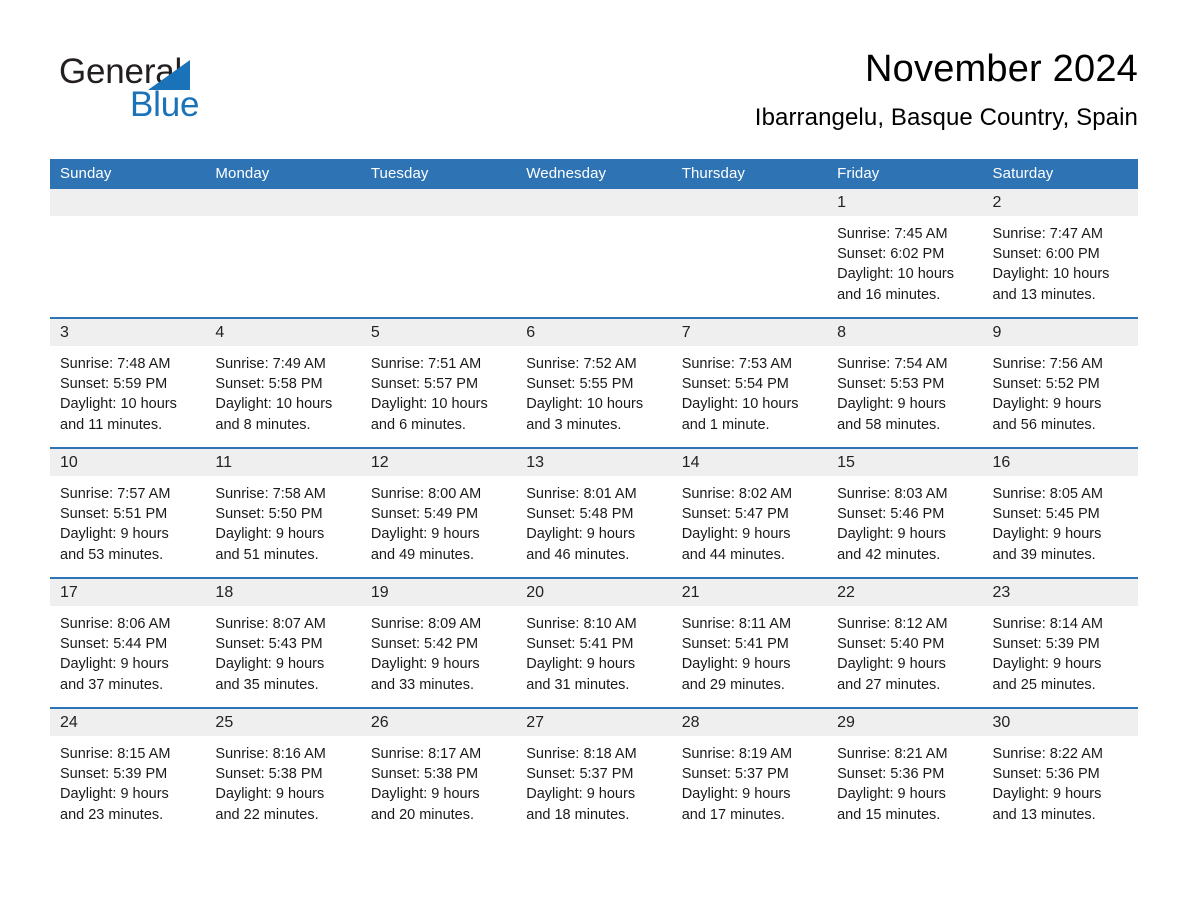  What do you see at coordinates (892, 234) in the screenshot?
I see `day-detail-line: Sunrise: 7:45 AM` at bounding box center [892, 234].